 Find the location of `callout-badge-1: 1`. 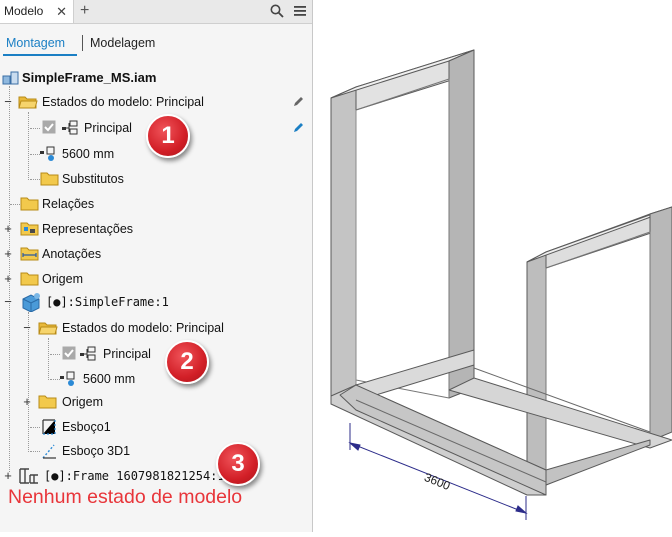

callout-badge-1: 1 is located at coordinates (168, 136).